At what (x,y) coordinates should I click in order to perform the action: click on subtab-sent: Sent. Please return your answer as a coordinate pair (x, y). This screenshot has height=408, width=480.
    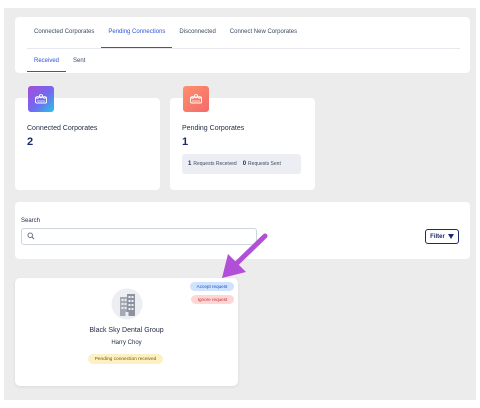
    Looking at the image, I should click on (79, 61).